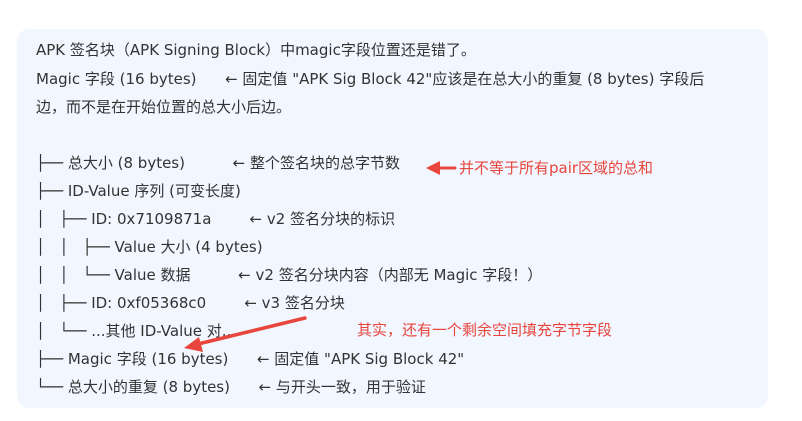 The height and width of the screenshot is (421, 802). I want to click on annotation-note-2: 其实，还有一个剩余空间填充字节字段, so click(485, 330).